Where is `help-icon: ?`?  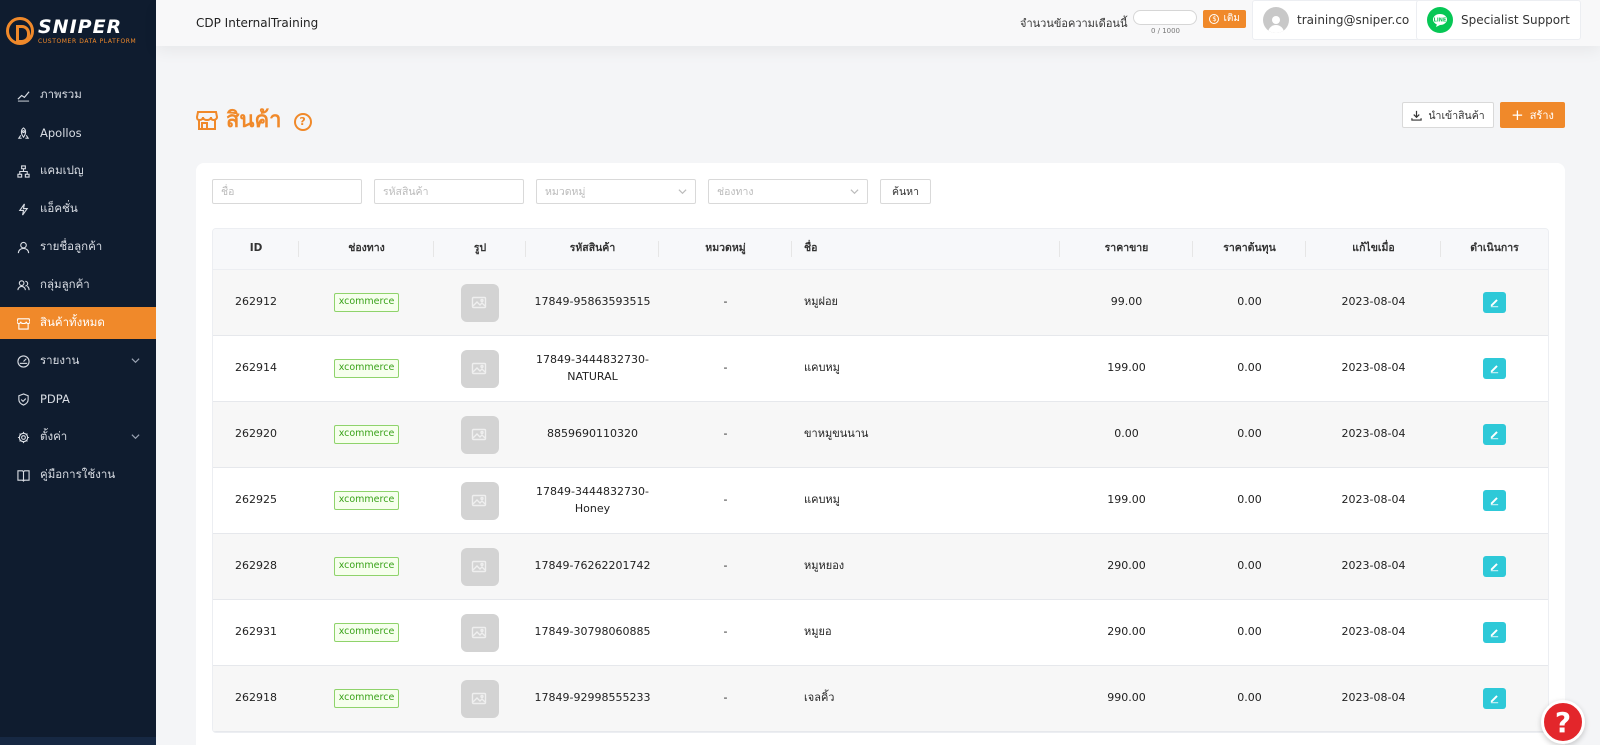
help-icon: ? is located at coordinates (302, 121).